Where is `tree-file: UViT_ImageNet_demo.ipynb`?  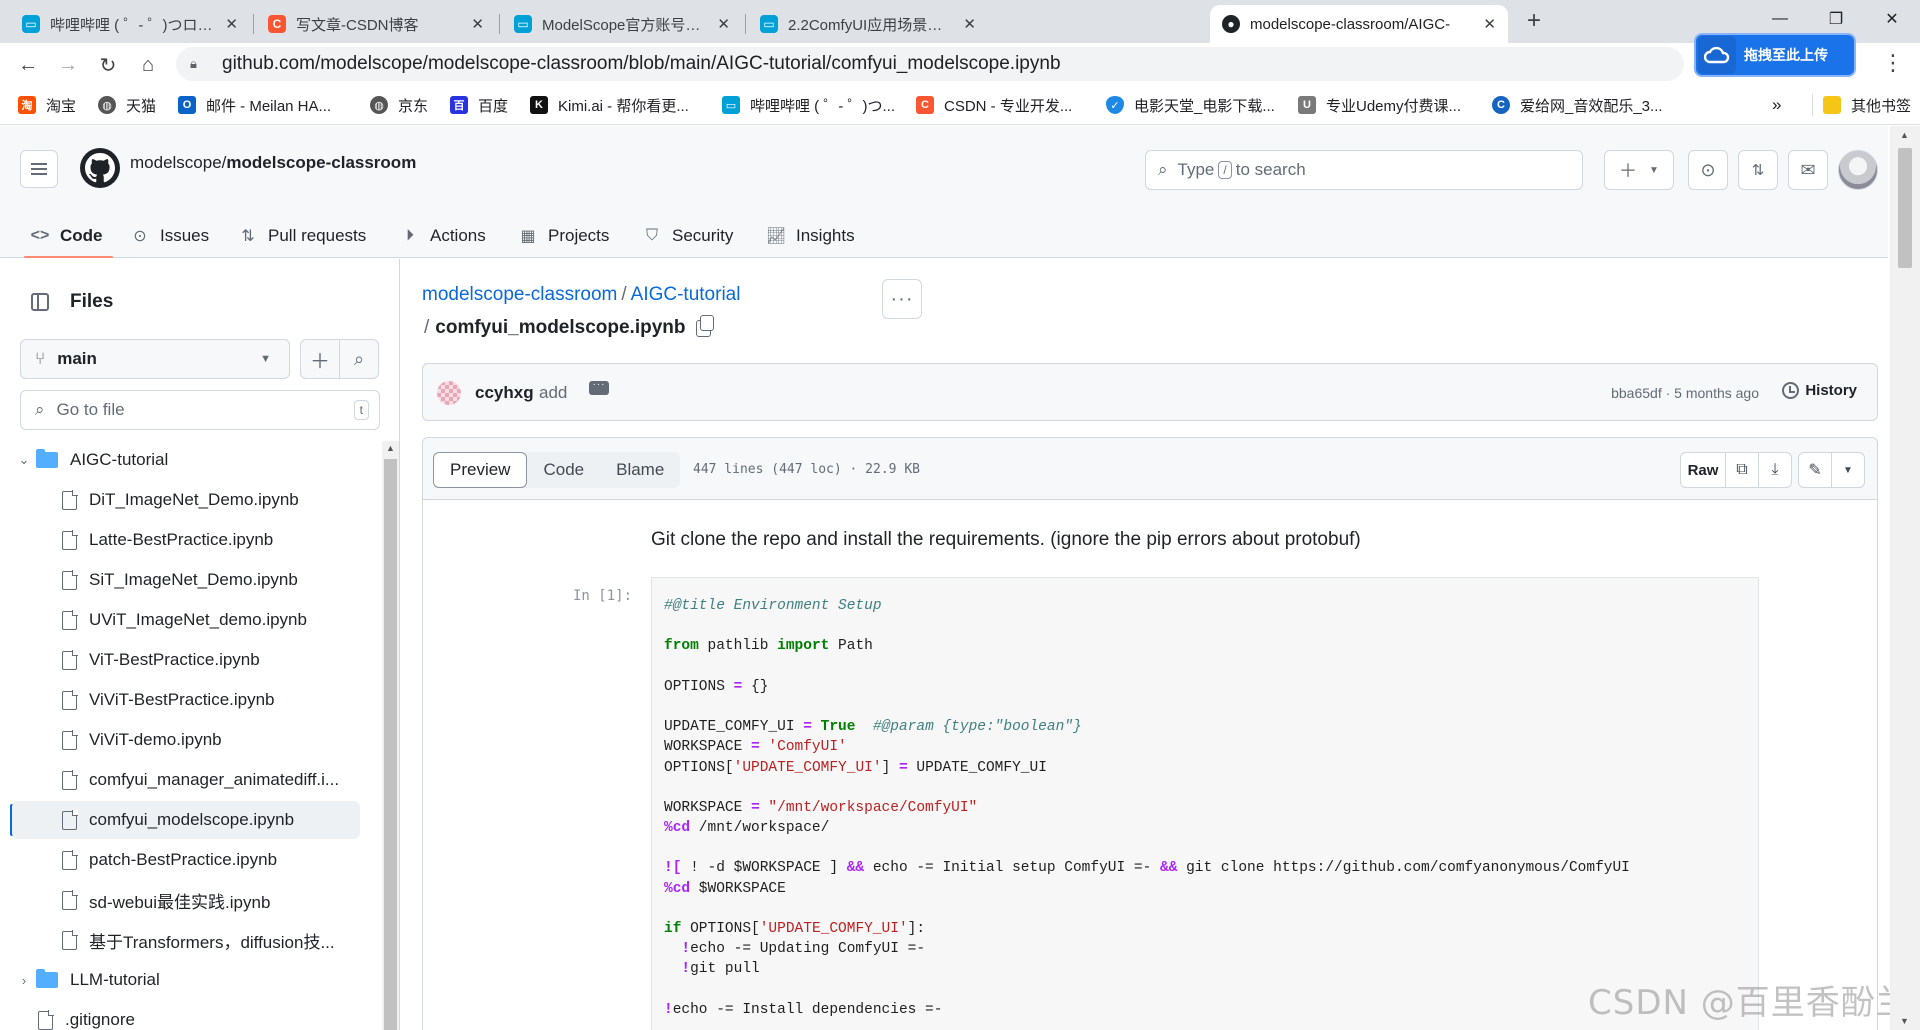
tree-file: UViT_ImageNet_demo.ipynb is located at coordinates (186, 620).